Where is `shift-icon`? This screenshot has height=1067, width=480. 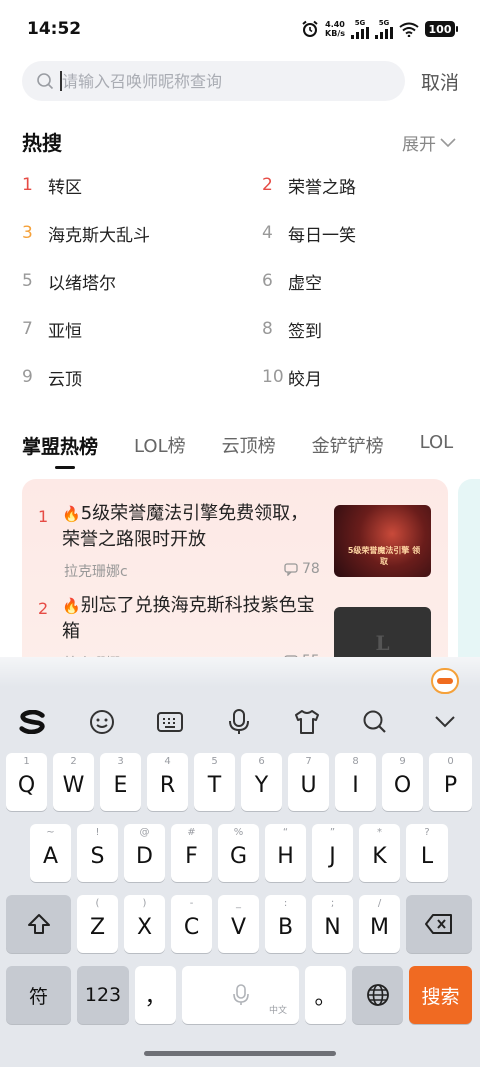 shift-icon is located at coordinates (38, 924).